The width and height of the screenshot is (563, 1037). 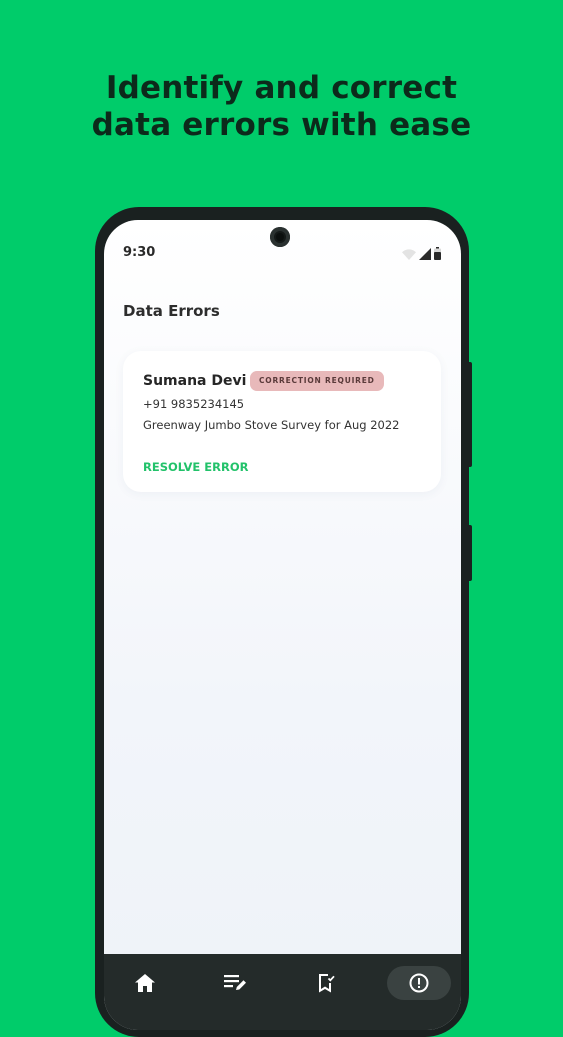 I want to click on respondent-name: Sumana Devi, so click(x=195, y=381).